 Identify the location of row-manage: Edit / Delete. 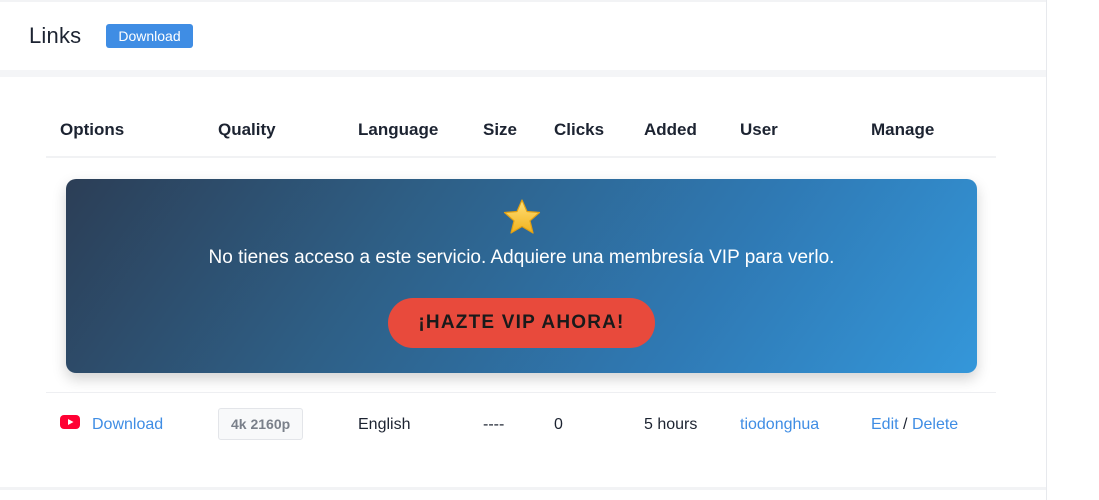
(914, 425).